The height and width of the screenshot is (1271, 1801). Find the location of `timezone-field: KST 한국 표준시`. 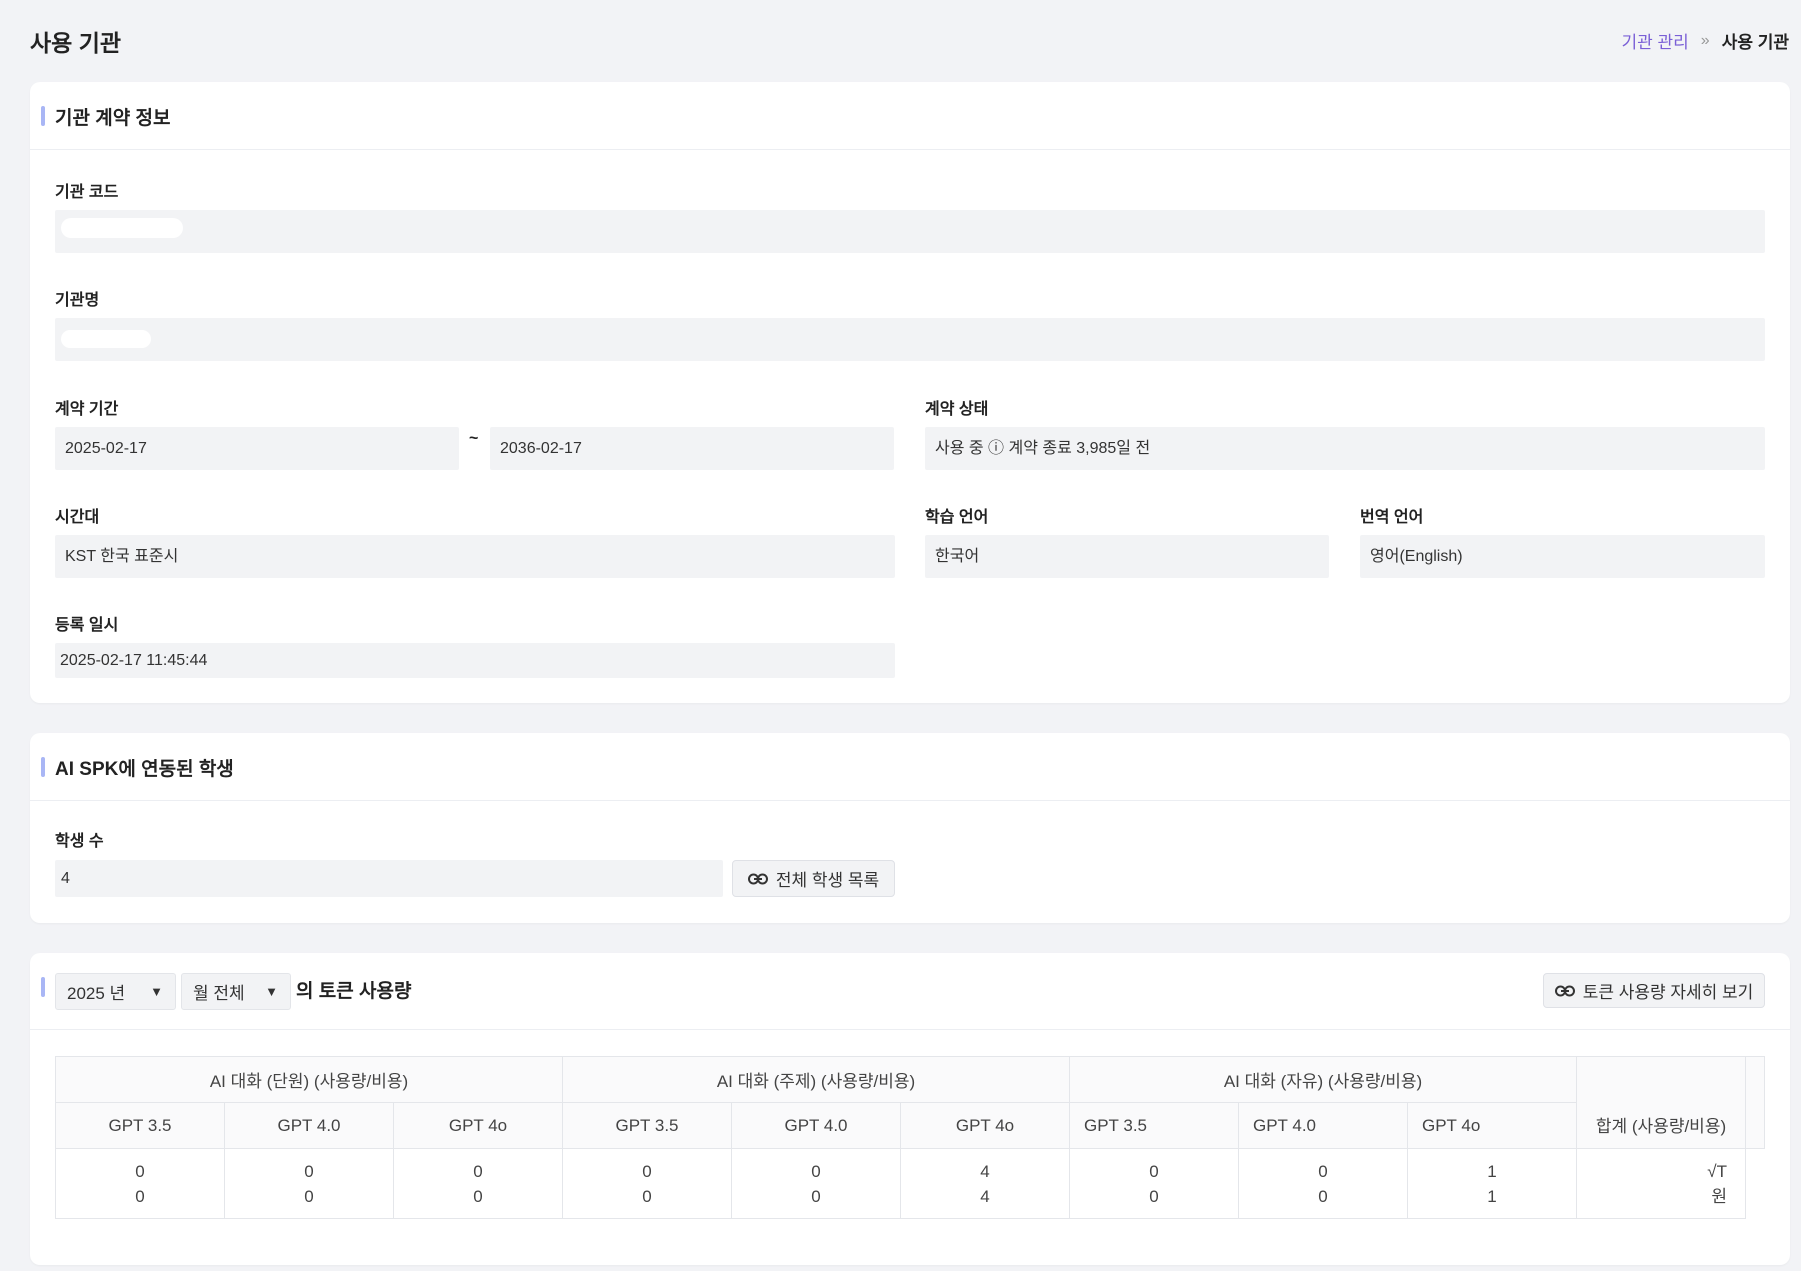

timezone-field: KST 한국 표준시 is located at coordinates (475, 556).